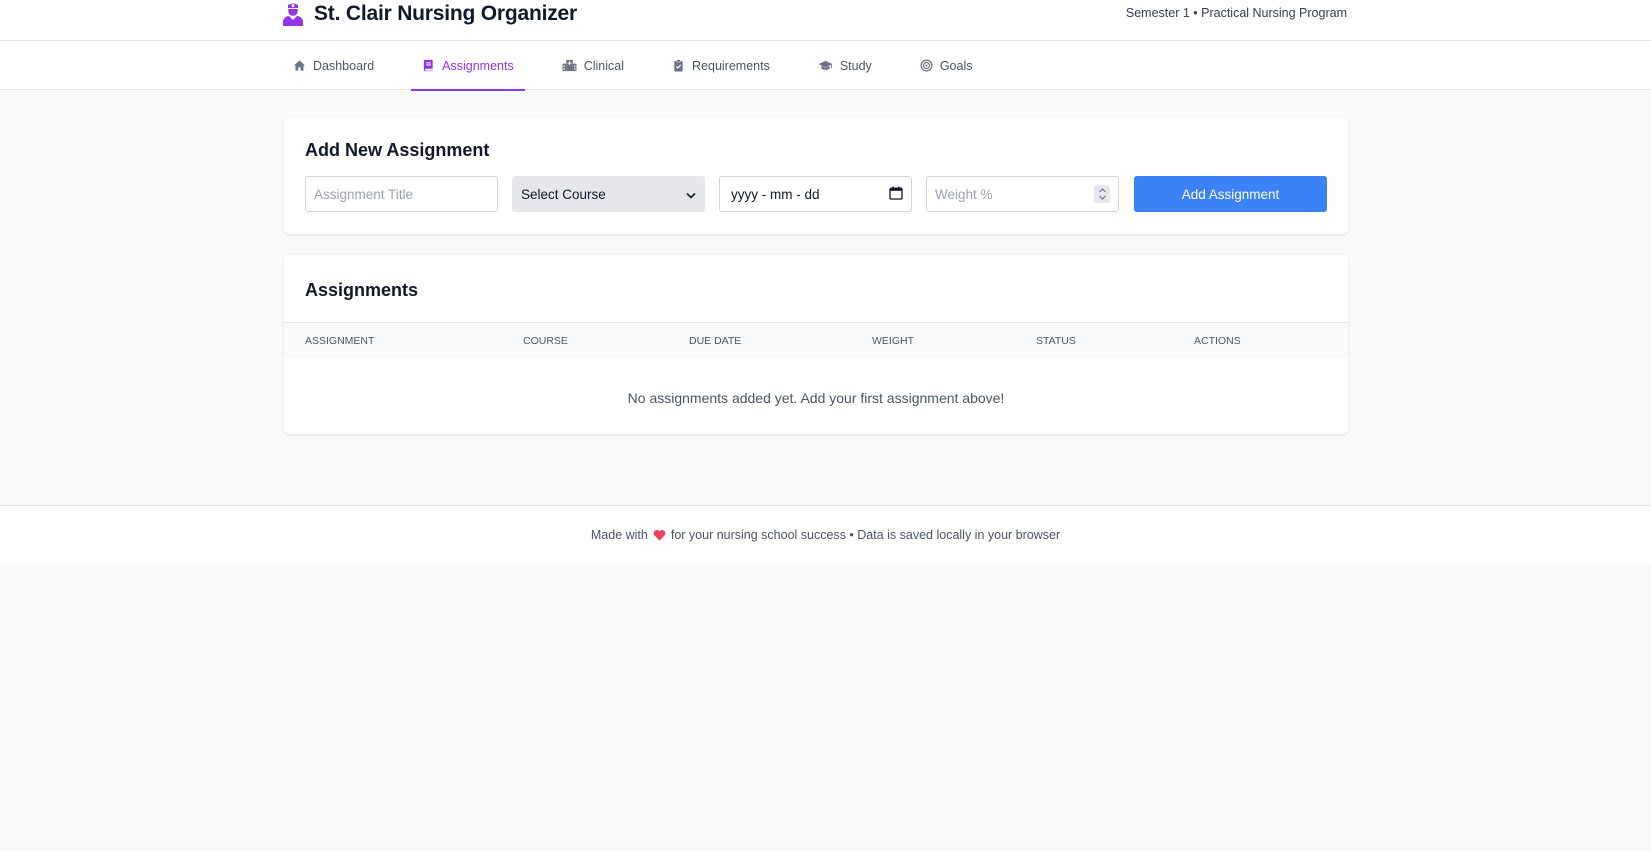  Describe the element at coordinates (293, 14) in the screenshot. I see `nurse-icon` at that location.